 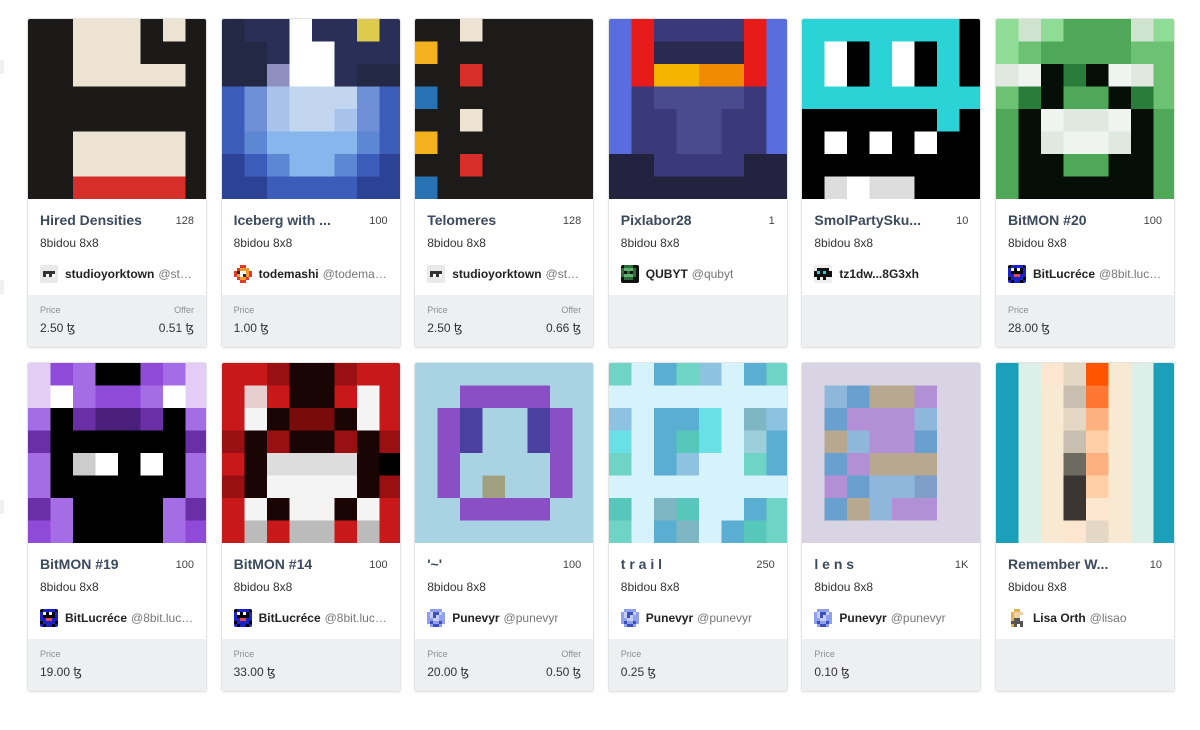 I want to click on offer-label: Offer, so click(x=571, y=310).